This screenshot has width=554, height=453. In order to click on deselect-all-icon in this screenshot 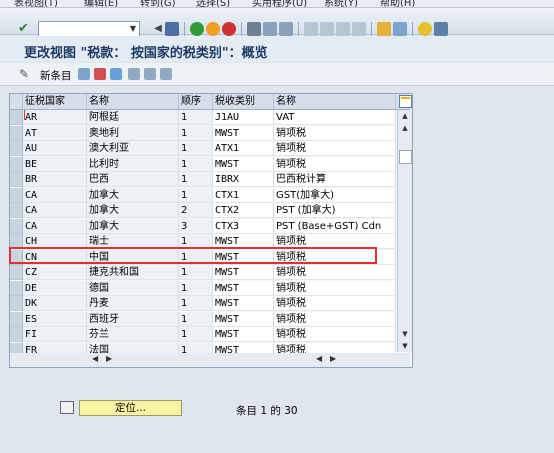, I will do `click(166, 74)`.